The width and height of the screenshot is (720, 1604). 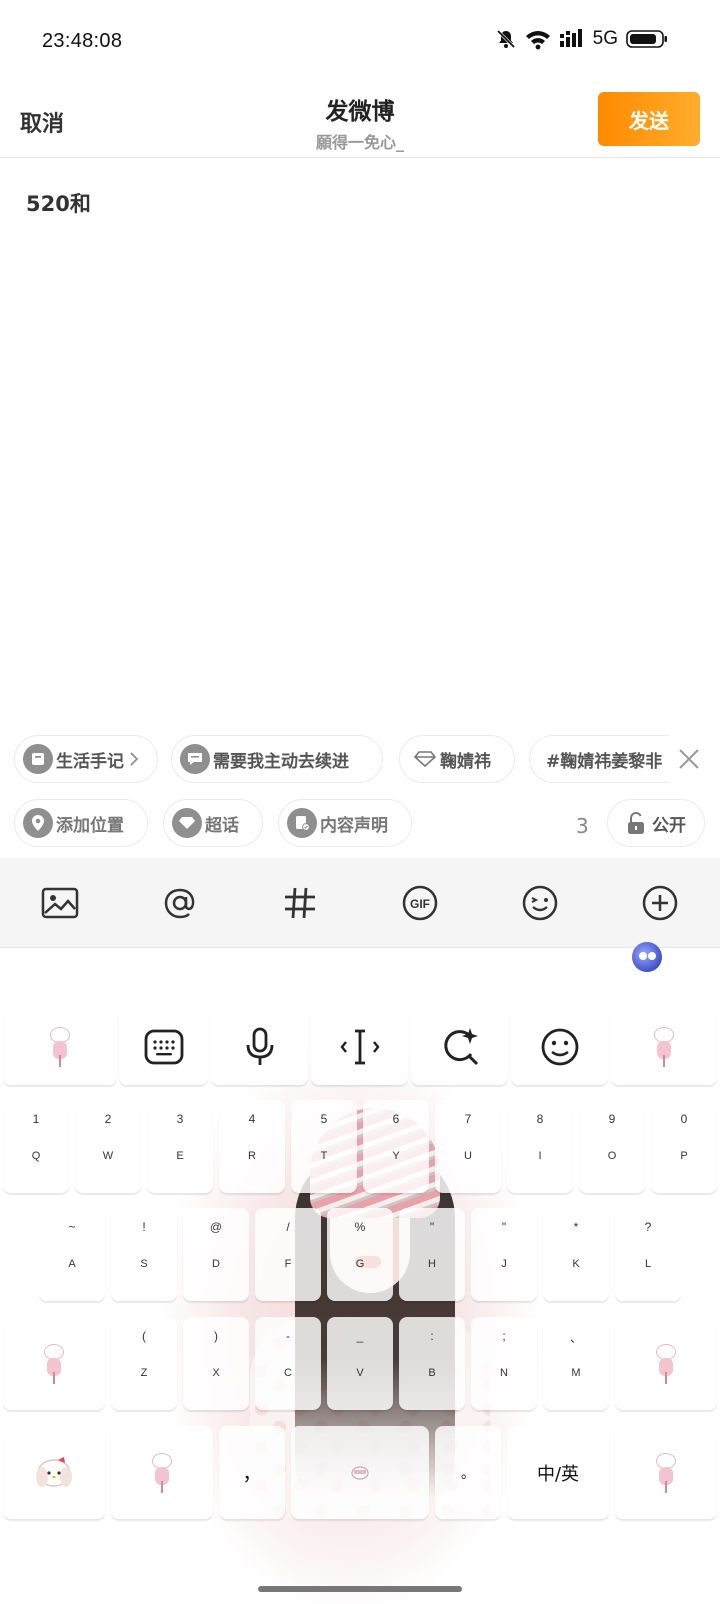 I want to click on numbers-key, so click(x=162, y=1472).